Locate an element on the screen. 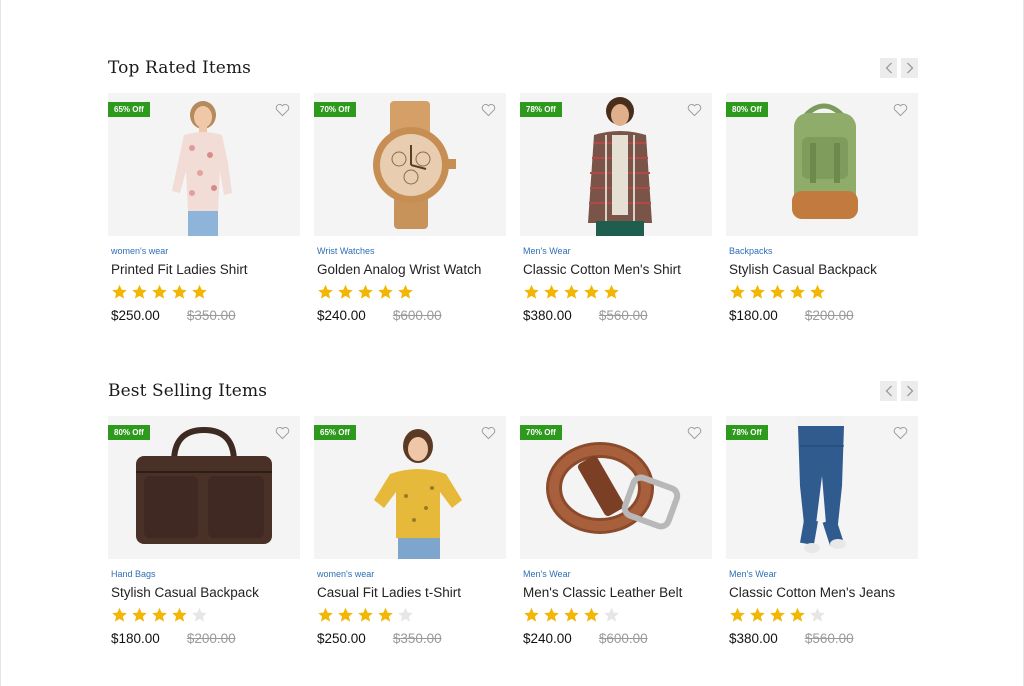  product-name: Classic Cotton Men's Shirt is located at coordinates (617, 270).